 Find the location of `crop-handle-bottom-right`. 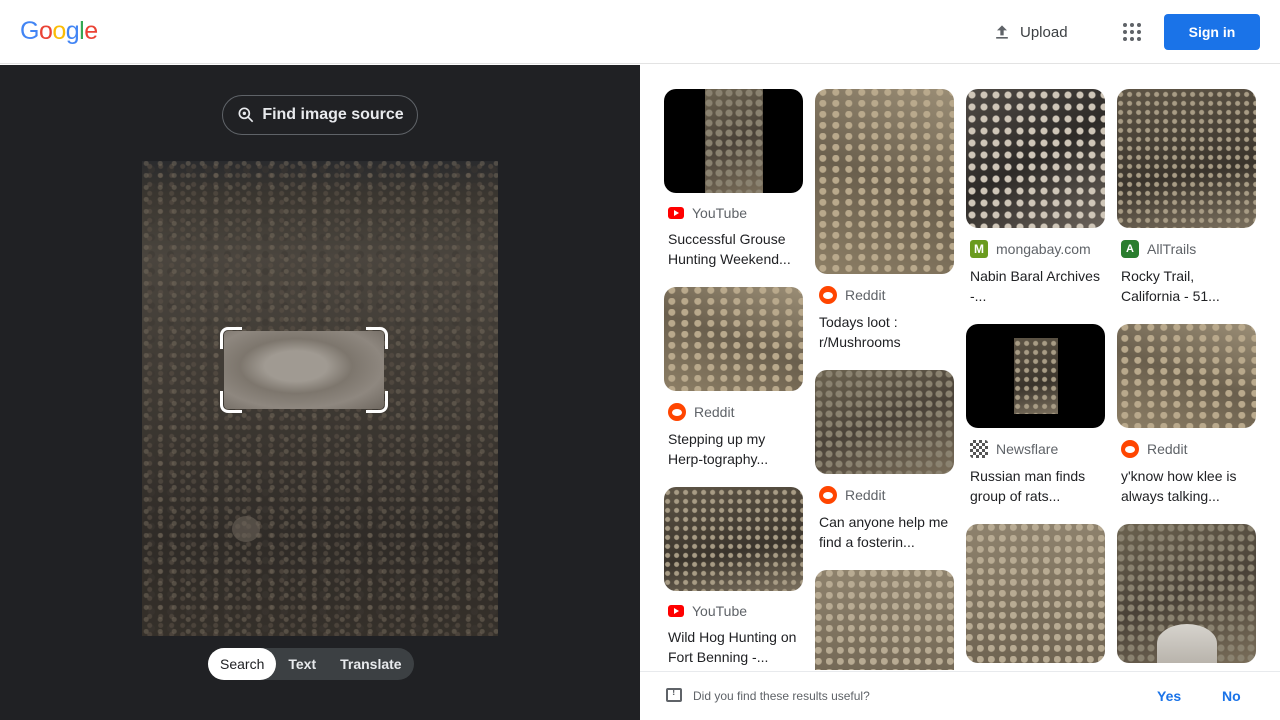

crop-handle-bottom-right is located at coordinates (377, 402).